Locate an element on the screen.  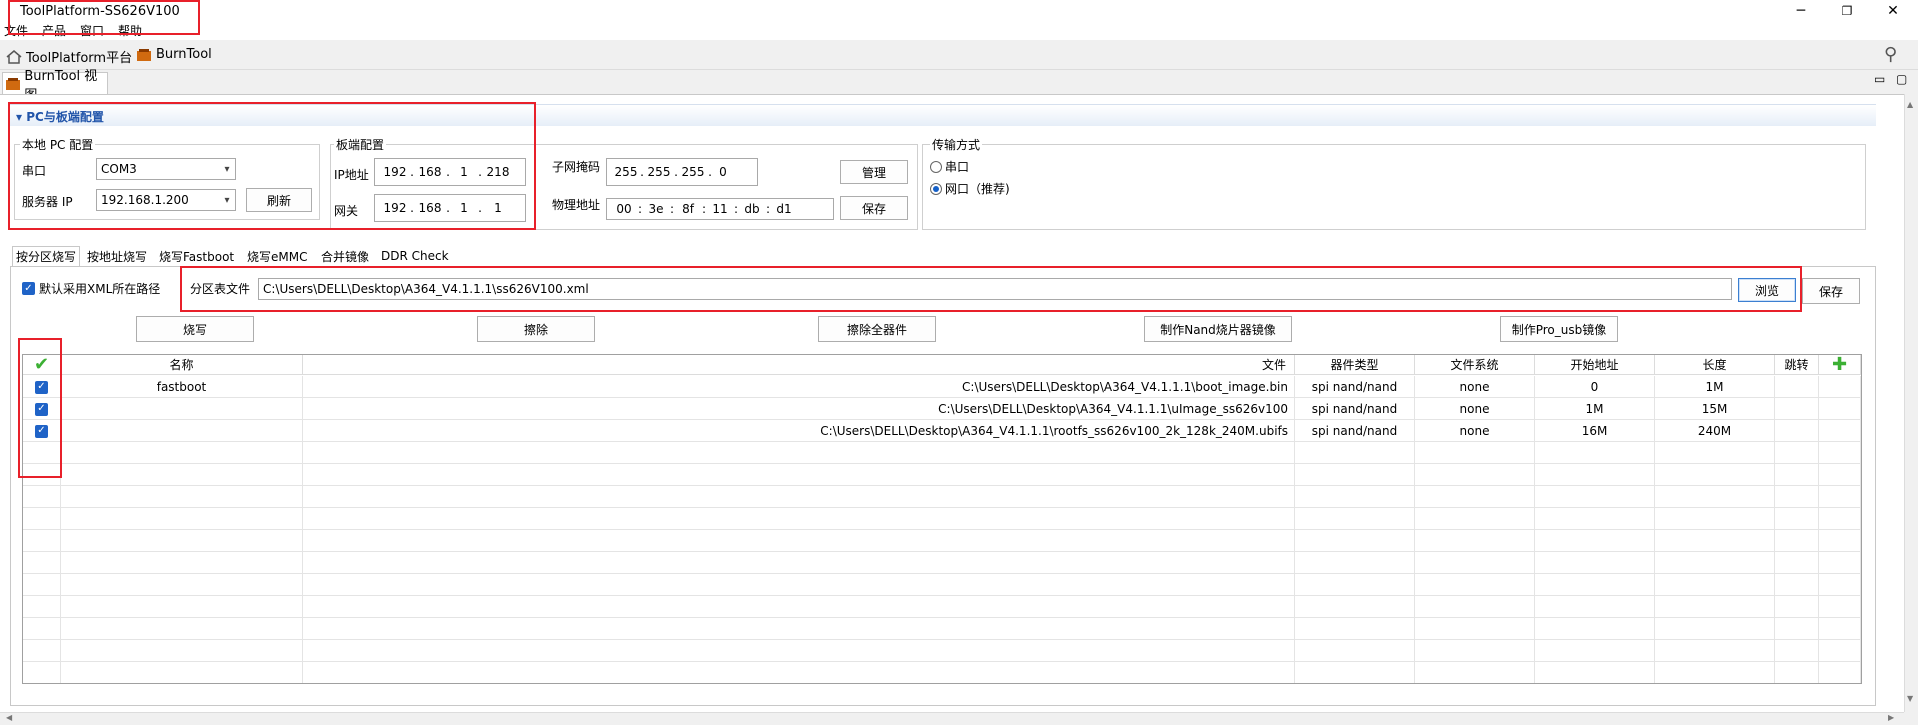
search-icon: ⚲ is located at coordinates (1890, 54).